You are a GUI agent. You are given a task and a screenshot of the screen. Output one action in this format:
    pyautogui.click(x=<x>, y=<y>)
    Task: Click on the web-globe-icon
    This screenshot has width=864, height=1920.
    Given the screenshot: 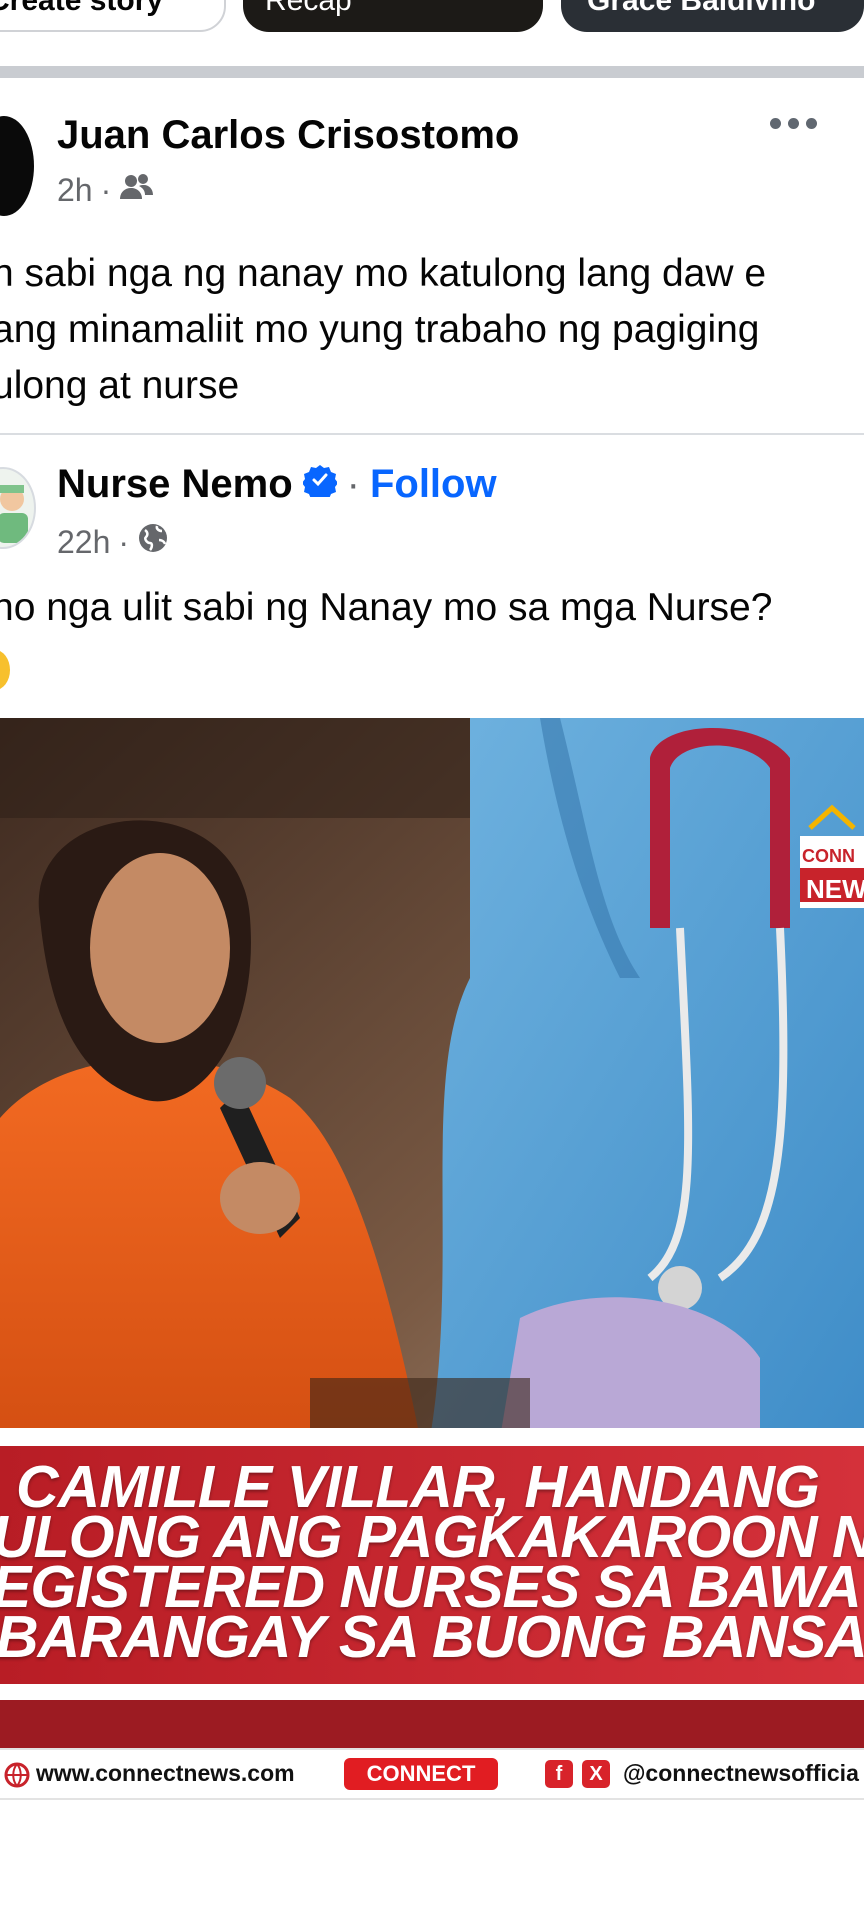 What is the action you would take?
    pyautogui.click(x=17, y=1777)
    